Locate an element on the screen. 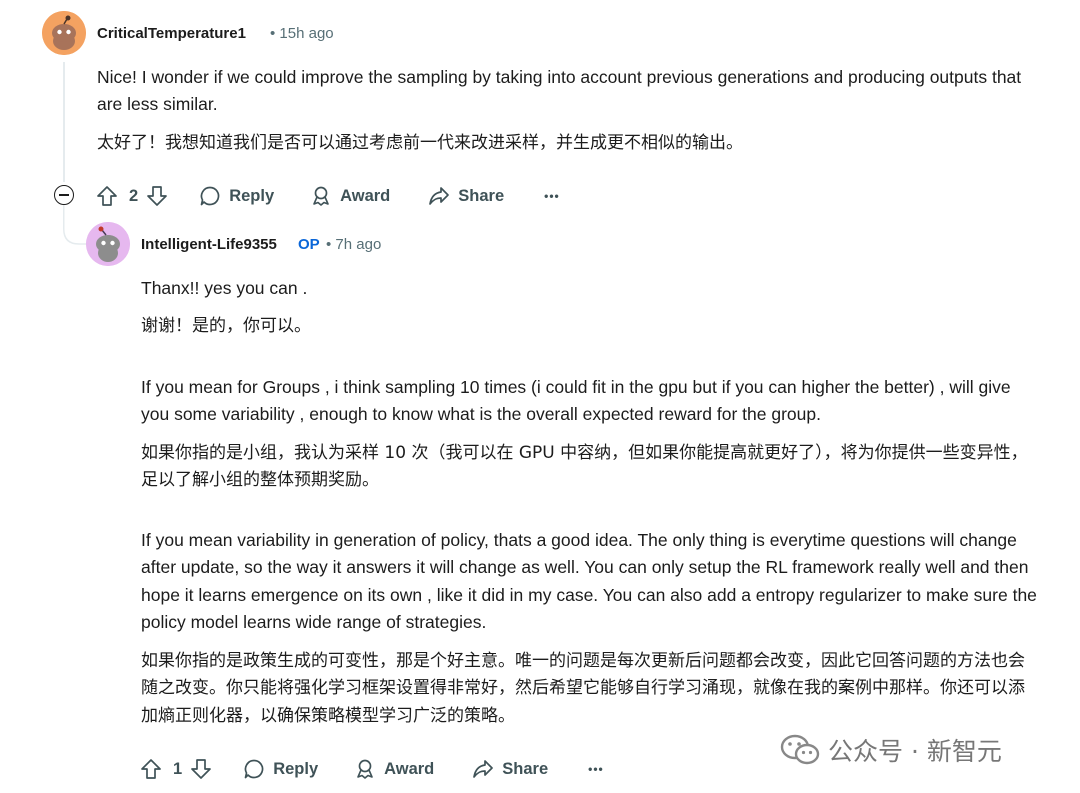 Image resolution: width=1080 pixels, height=793 pixels. thread-line is located at coordinates (64, 122).